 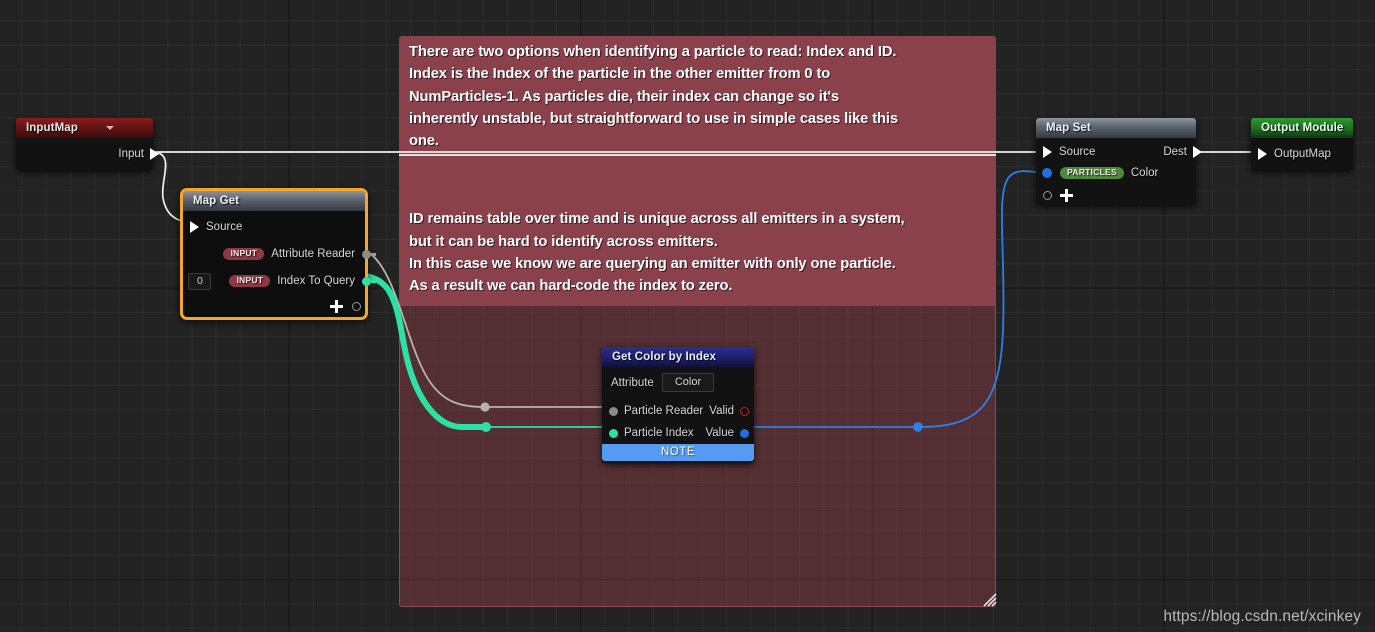 I want to click on pin-label-attribute-reader: Attribute Reader, so click(x=313, y=254).